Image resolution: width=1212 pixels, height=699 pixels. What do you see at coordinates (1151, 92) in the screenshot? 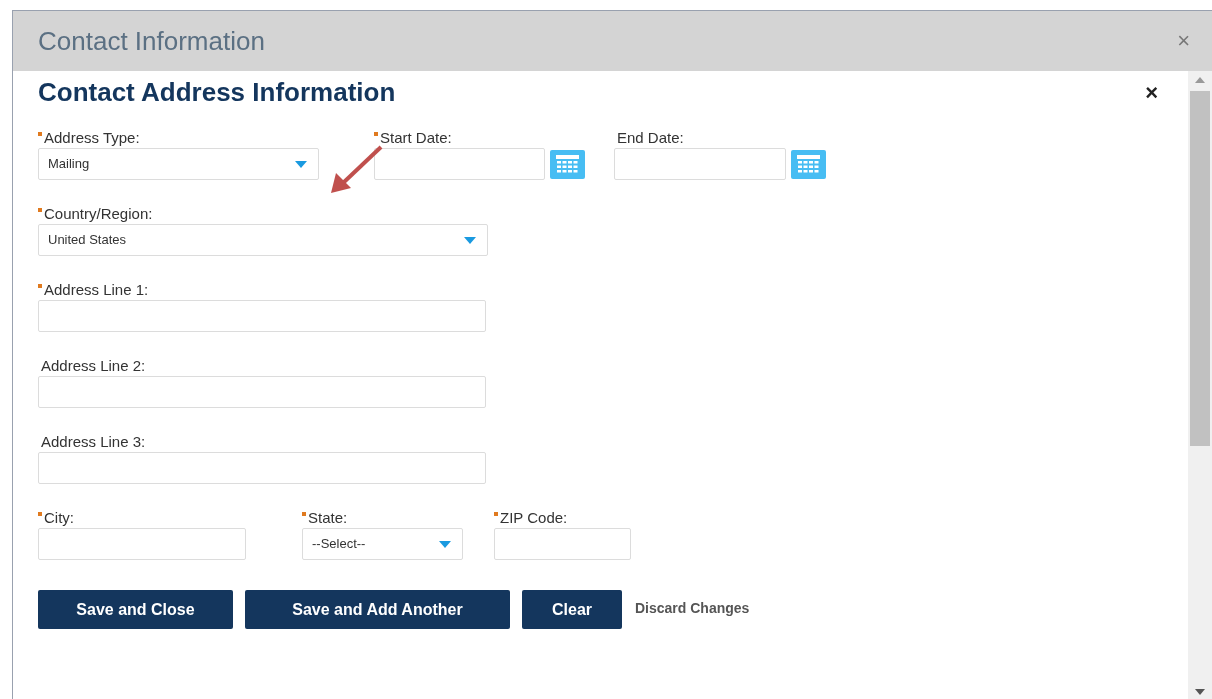
I see `close-button: ×` at bounding box center [1151, 92].